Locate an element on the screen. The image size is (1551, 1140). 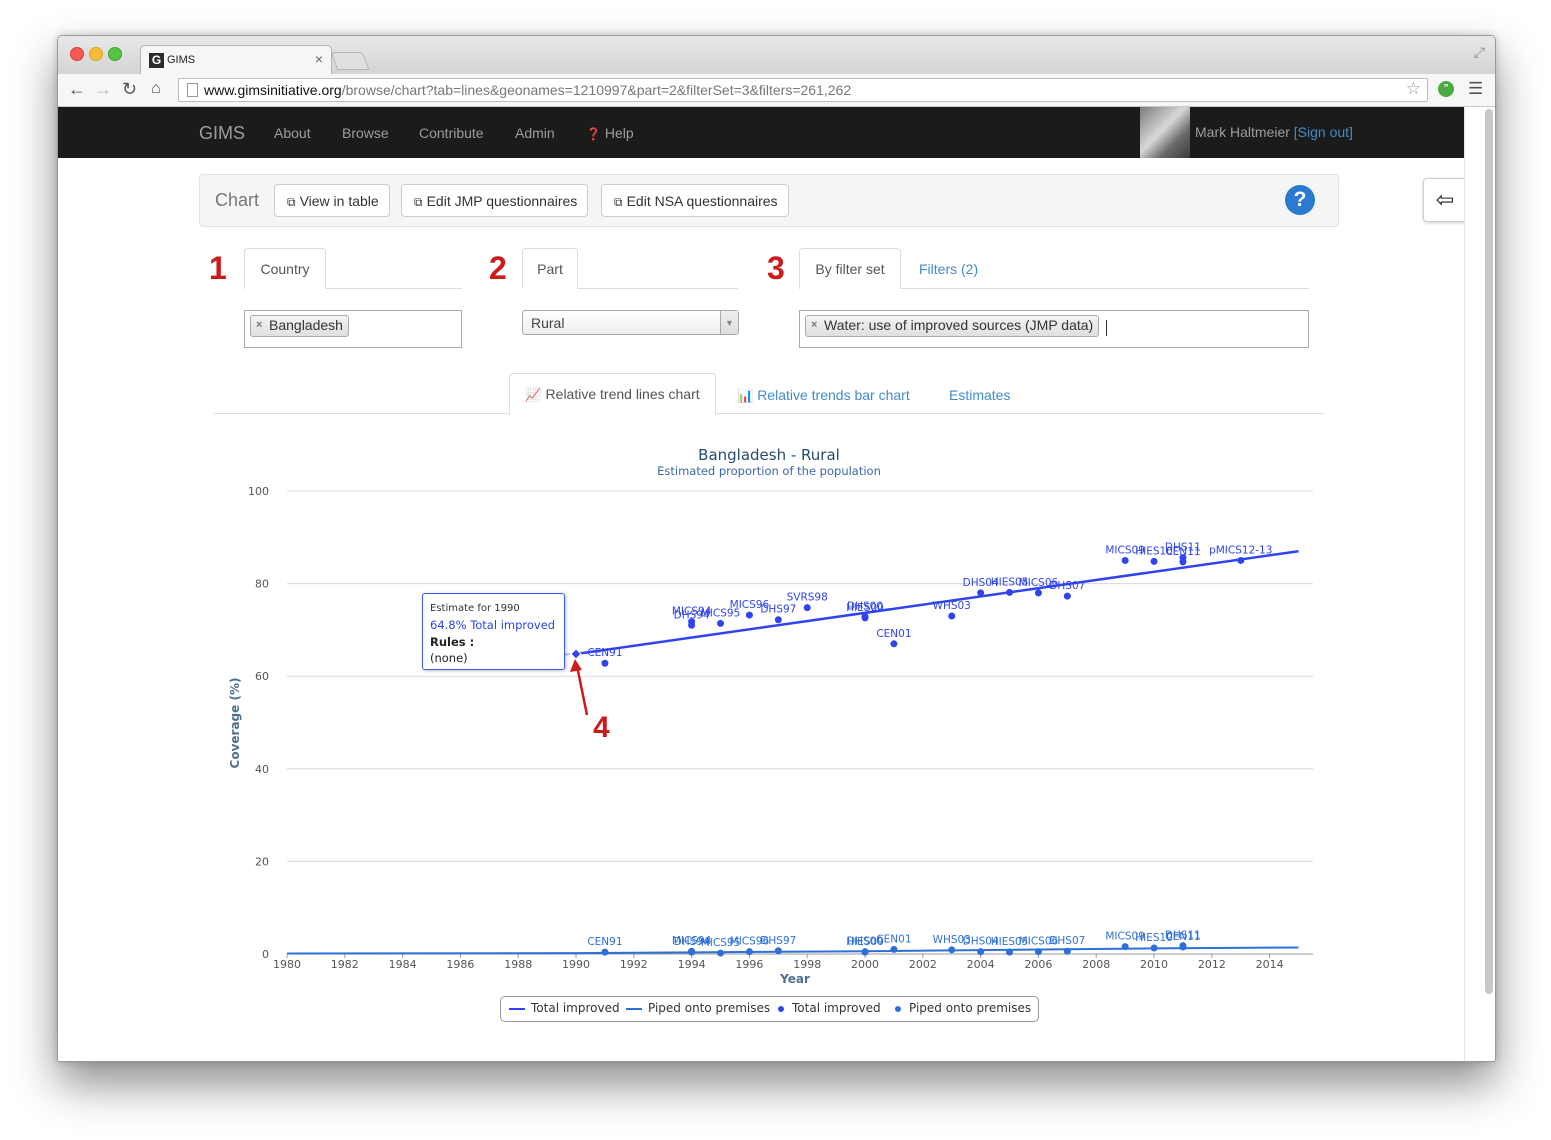
tooltip-value: 64.8% Total improved is located at coordinates (493, 625).